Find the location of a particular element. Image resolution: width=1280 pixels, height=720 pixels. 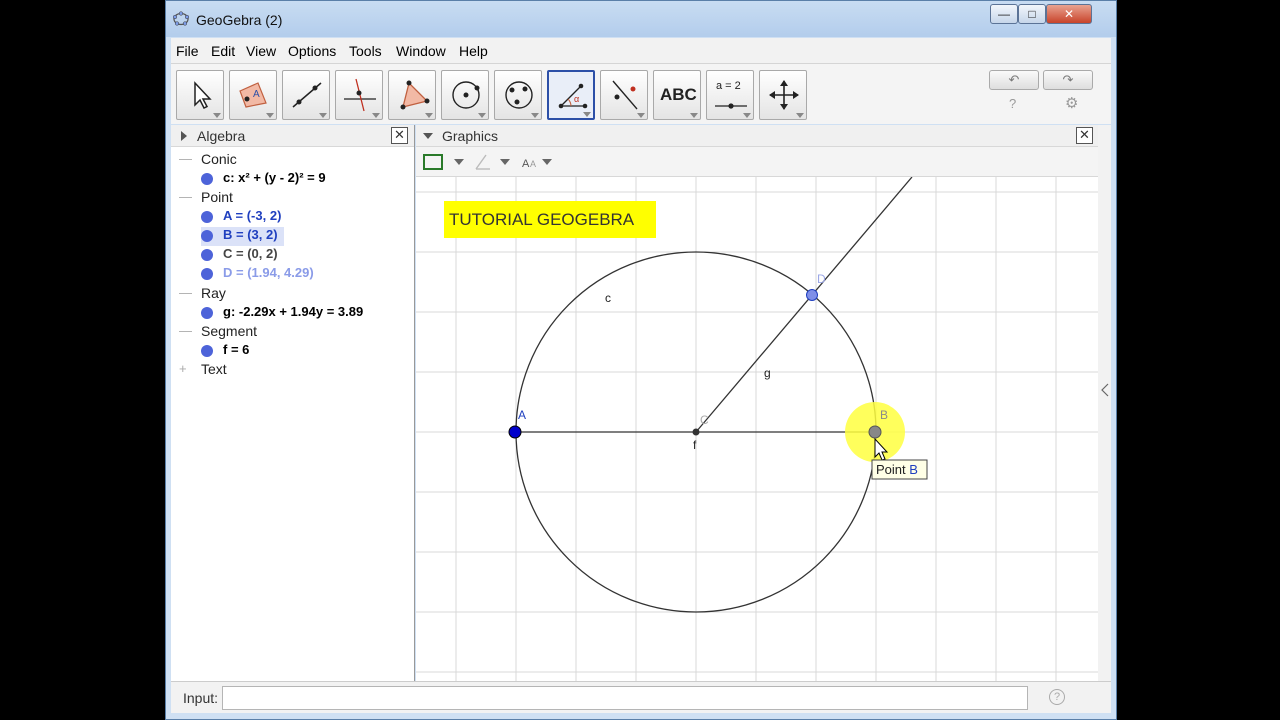

algebra-item-f-text: f = 6 is located at coordinates (236, 349).